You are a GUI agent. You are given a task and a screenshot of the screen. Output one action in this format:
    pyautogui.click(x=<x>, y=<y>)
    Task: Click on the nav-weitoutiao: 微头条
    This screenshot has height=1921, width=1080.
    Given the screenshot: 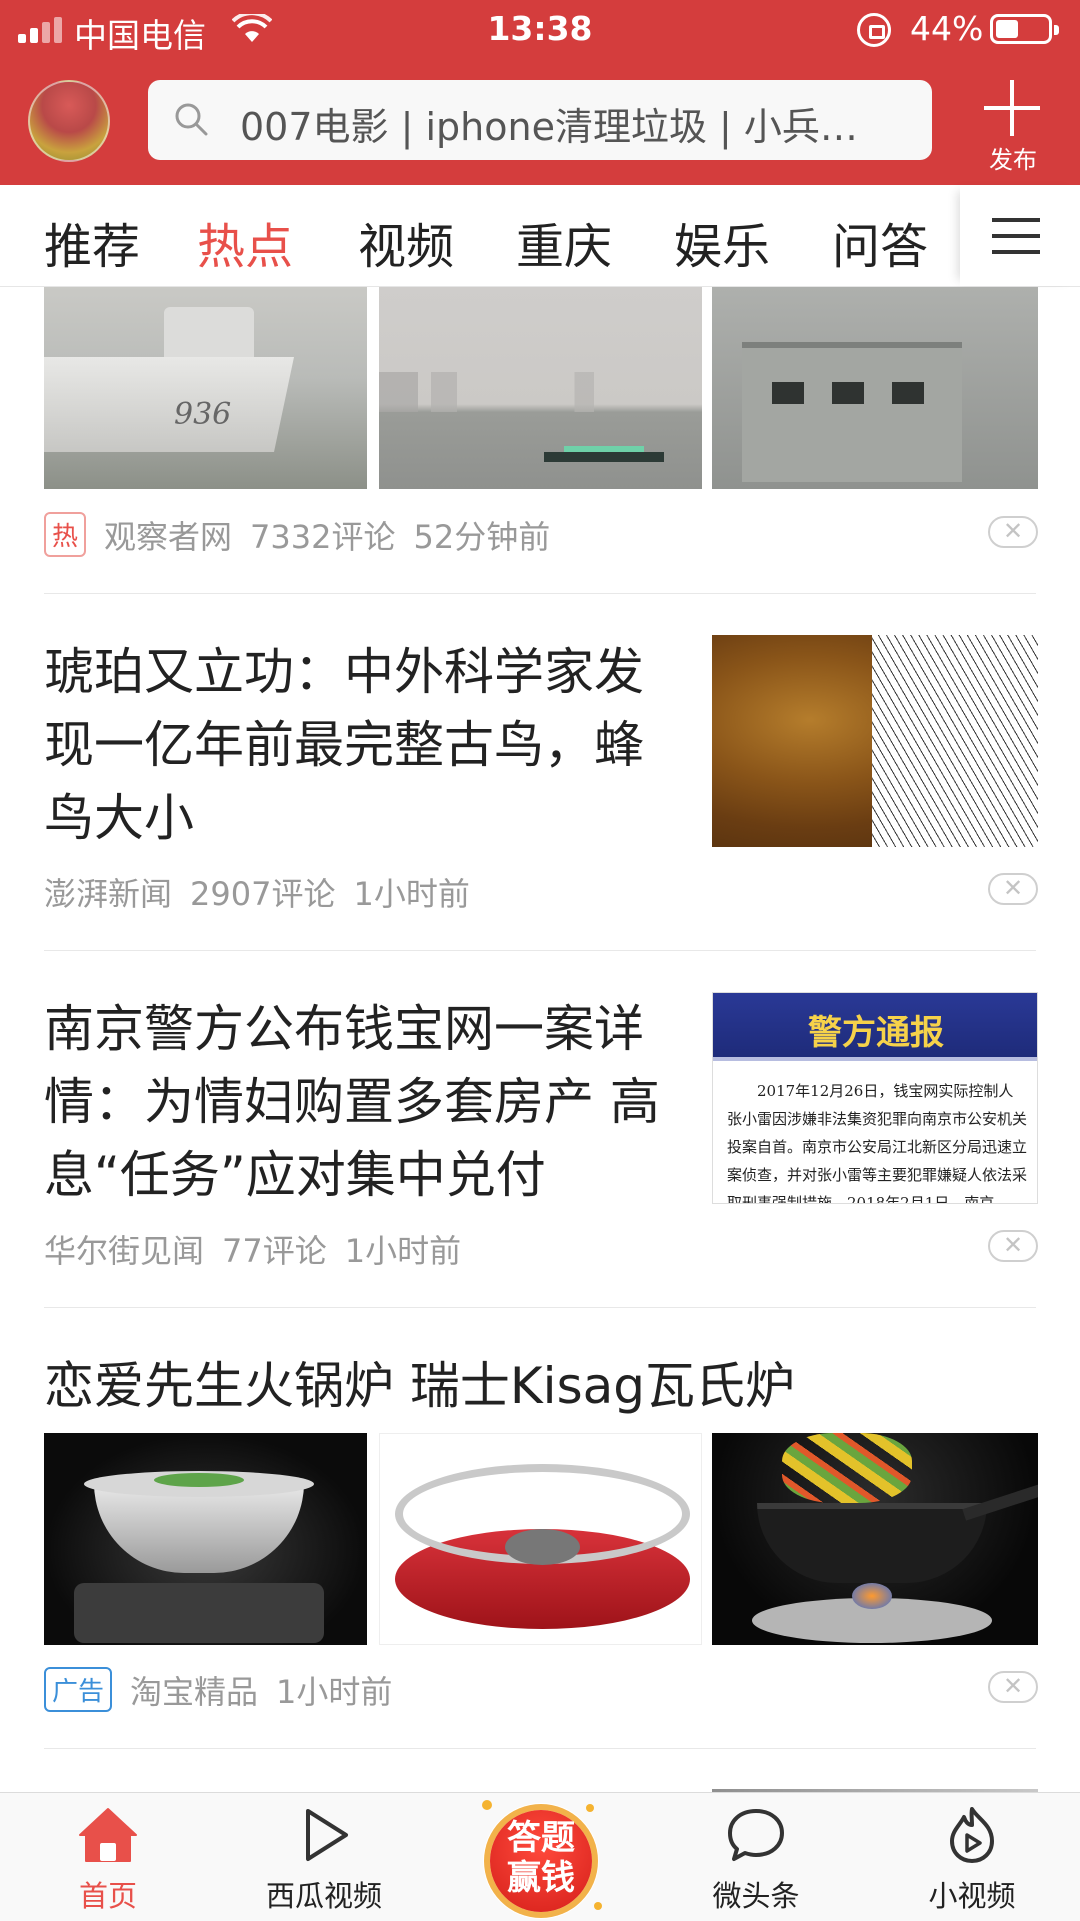 What is the action you would take?
    pyautogui.click(x=756, y=1857)
    